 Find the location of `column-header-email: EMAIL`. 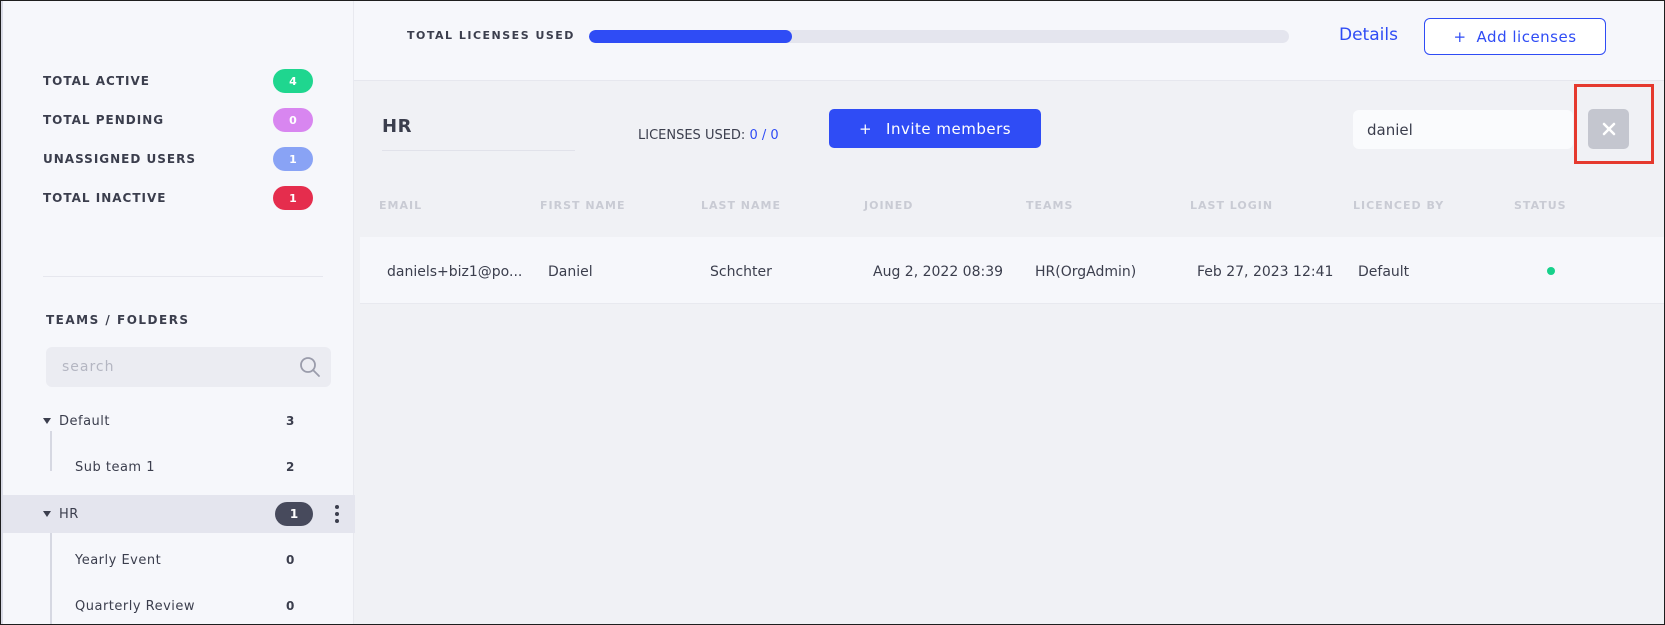

column-header-email: EMAIL is located at coordinates (400, 205).